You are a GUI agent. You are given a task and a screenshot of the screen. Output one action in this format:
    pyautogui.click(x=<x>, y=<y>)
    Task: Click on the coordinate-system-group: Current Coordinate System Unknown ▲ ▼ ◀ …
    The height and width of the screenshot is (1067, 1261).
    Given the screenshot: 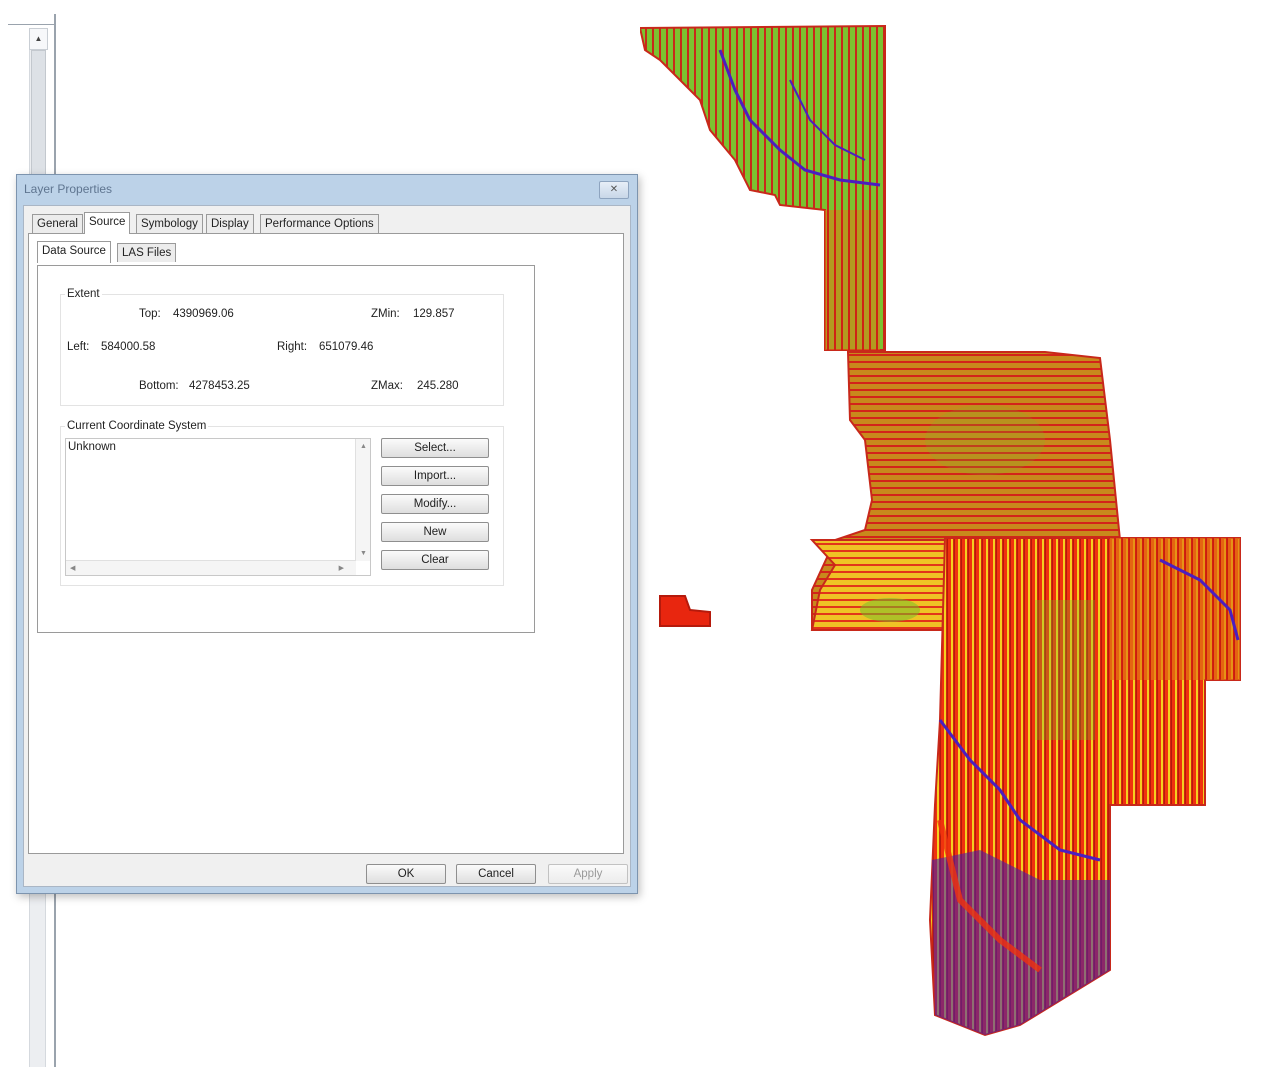 What is the action you would take?
    pyautogui.click(x=282, y=503)
    